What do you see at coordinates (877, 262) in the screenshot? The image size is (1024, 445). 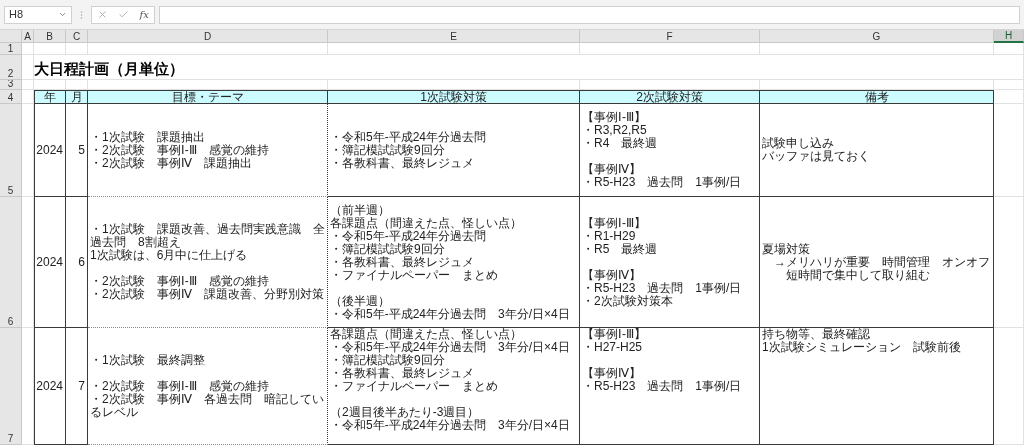 I see `table-cell: 夏場対策 →メリハリが重要 時間管理 オンオフ 短時間で集中して取り組む` at bounding box center [877, 262].